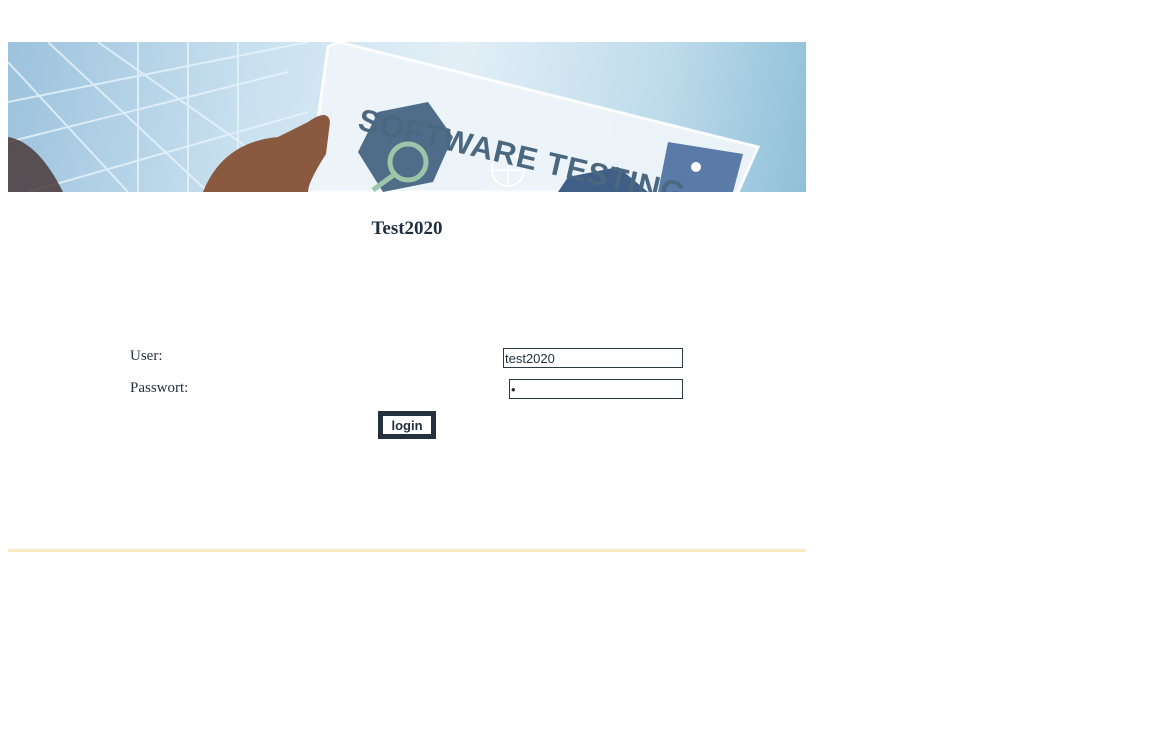 The image size is (1152, 746). Describe the element at coordinates (593, 358) in the screenshot. I see `user-input` at that location.